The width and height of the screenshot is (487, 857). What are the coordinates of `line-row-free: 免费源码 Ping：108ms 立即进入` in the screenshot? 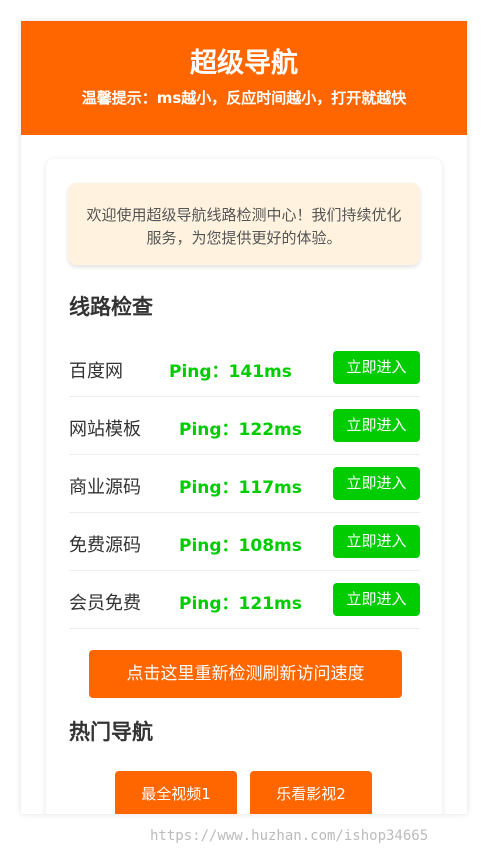 It's located at (244, 542).